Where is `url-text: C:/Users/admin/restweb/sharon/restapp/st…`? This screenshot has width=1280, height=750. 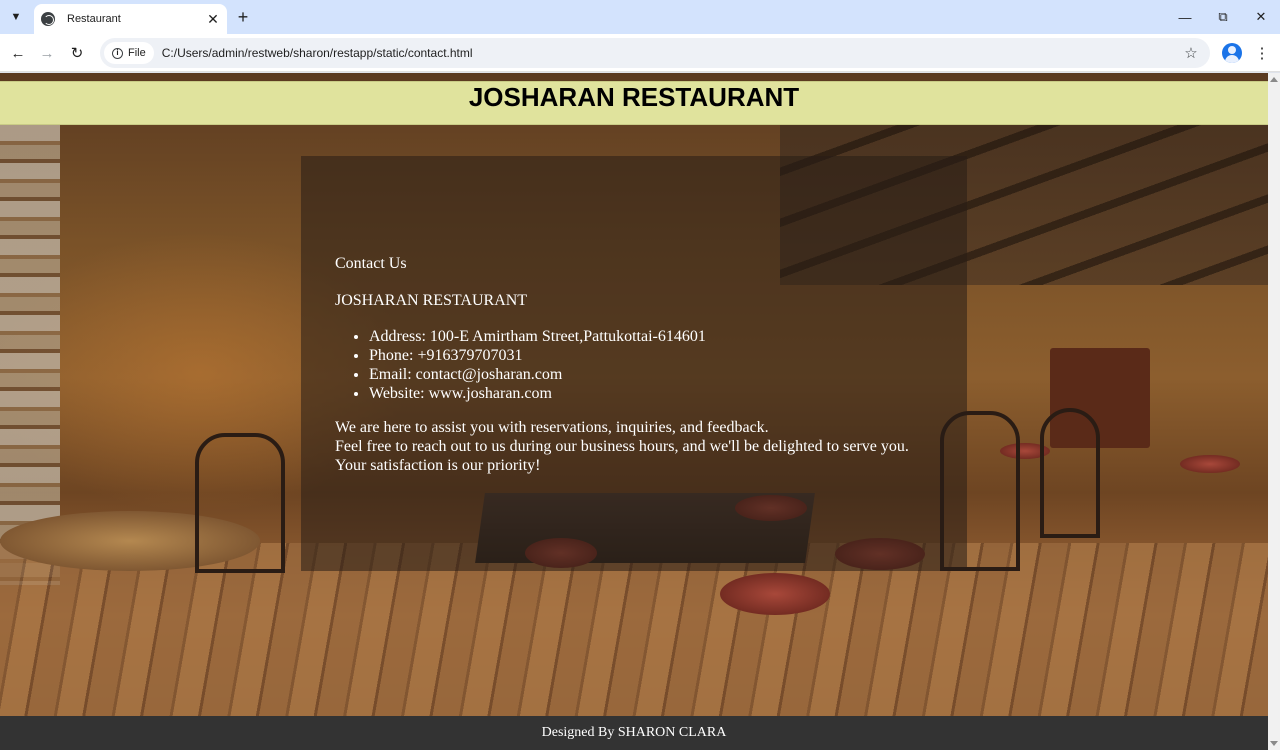
url-text: C:/Users/admin/restweb/sharon/restapp/st… is located at coordinates (671, 53).